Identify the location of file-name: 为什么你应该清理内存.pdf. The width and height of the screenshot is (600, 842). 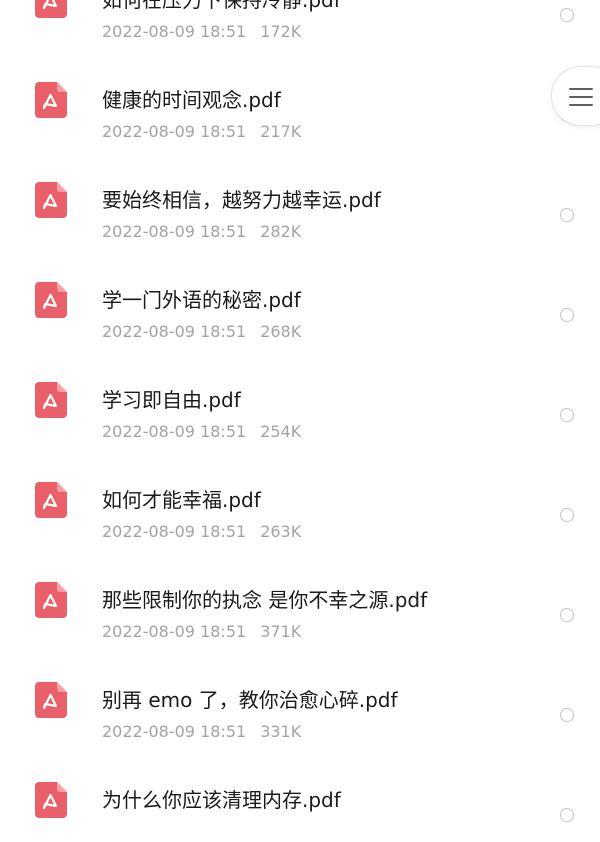
(221, 800).